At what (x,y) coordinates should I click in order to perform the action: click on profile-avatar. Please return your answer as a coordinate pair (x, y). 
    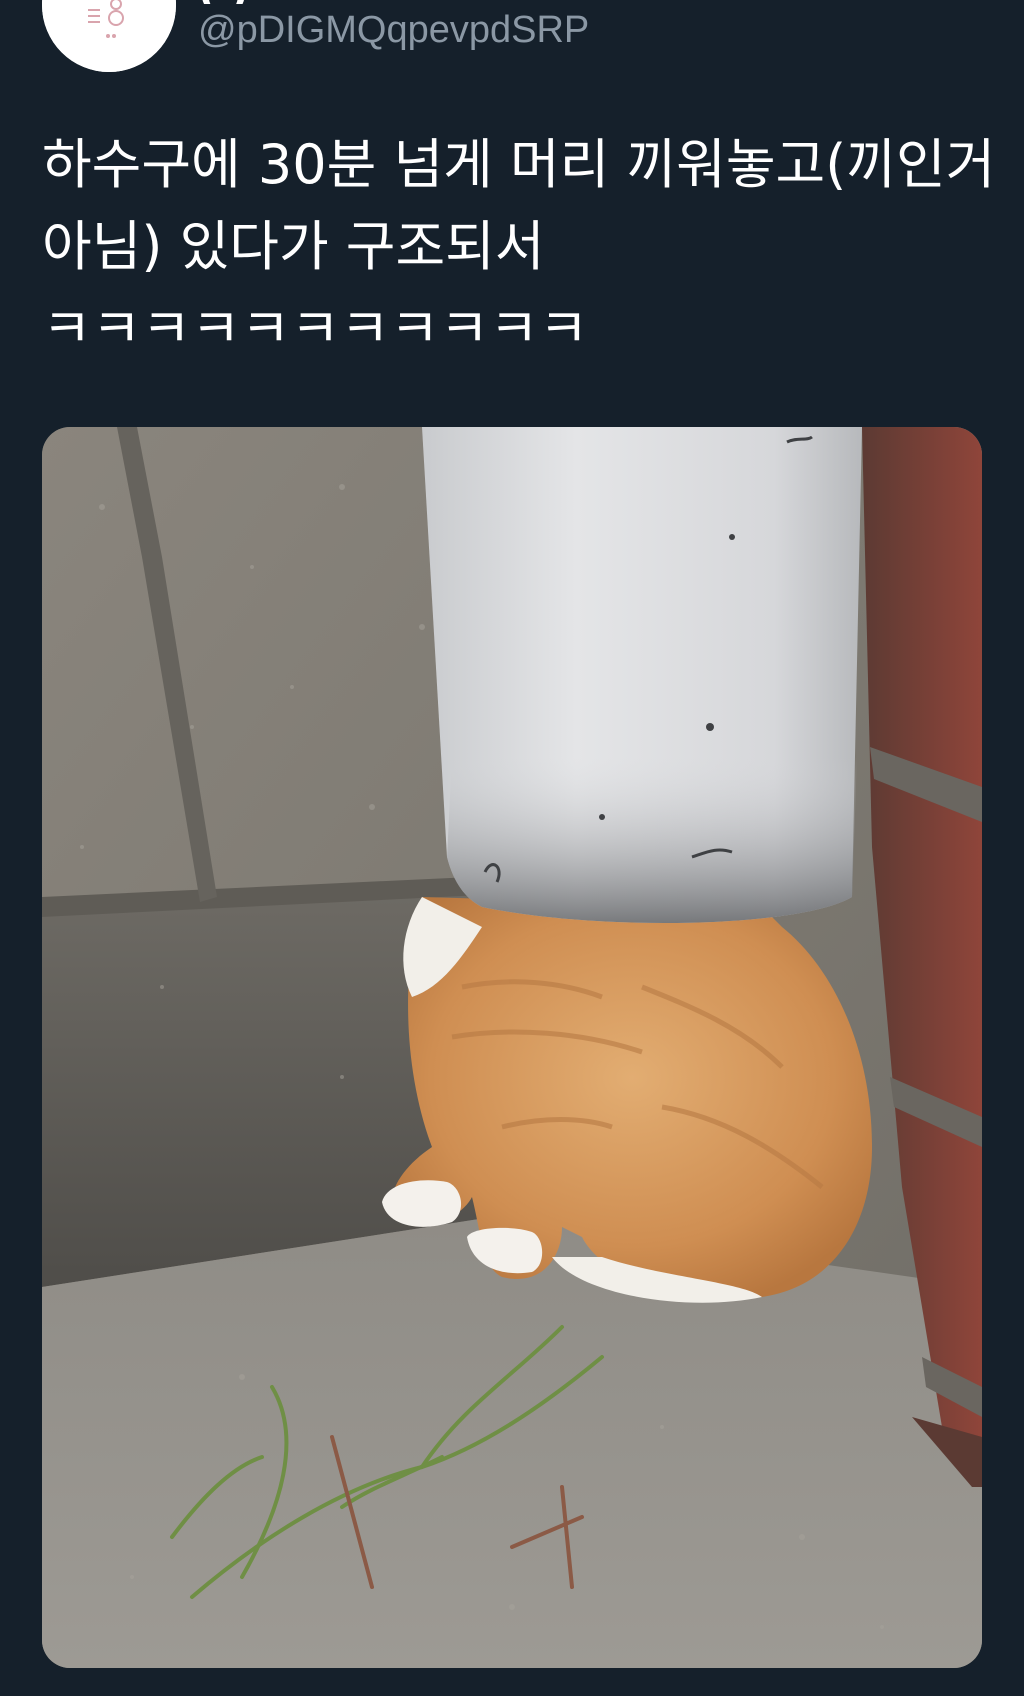
    Looking at the image, I should click on (109, 36).